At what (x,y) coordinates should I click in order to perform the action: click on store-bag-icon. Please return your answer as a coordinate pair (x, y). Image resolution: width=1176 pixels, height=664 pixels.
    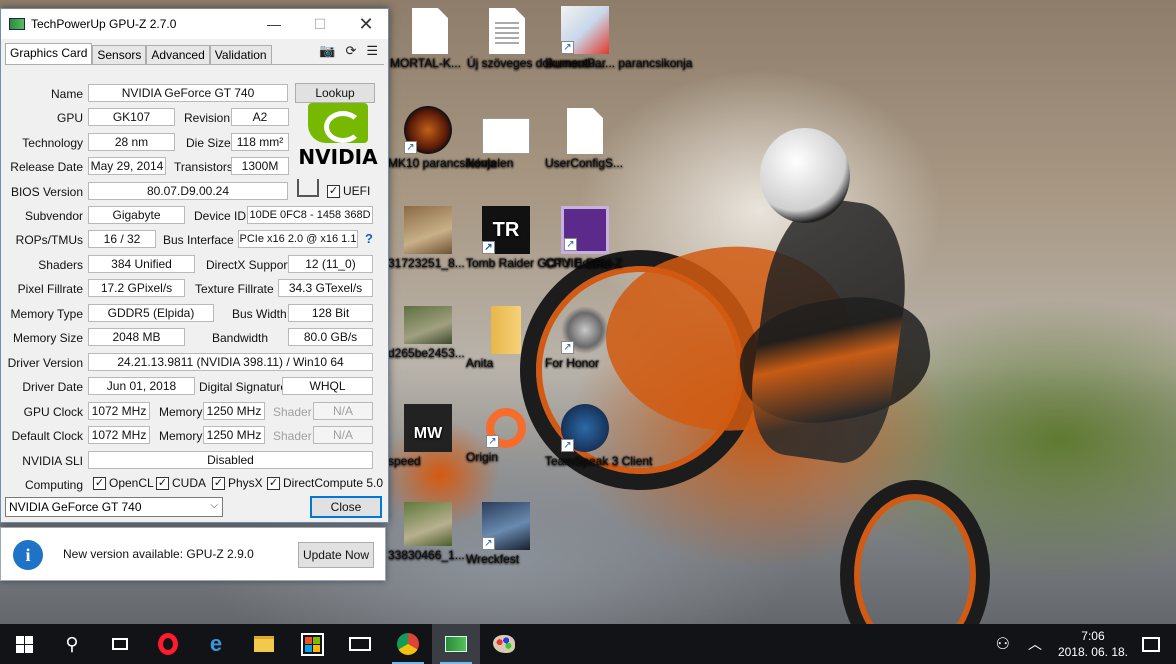
    Looking at the image, I should click on (312, 644).